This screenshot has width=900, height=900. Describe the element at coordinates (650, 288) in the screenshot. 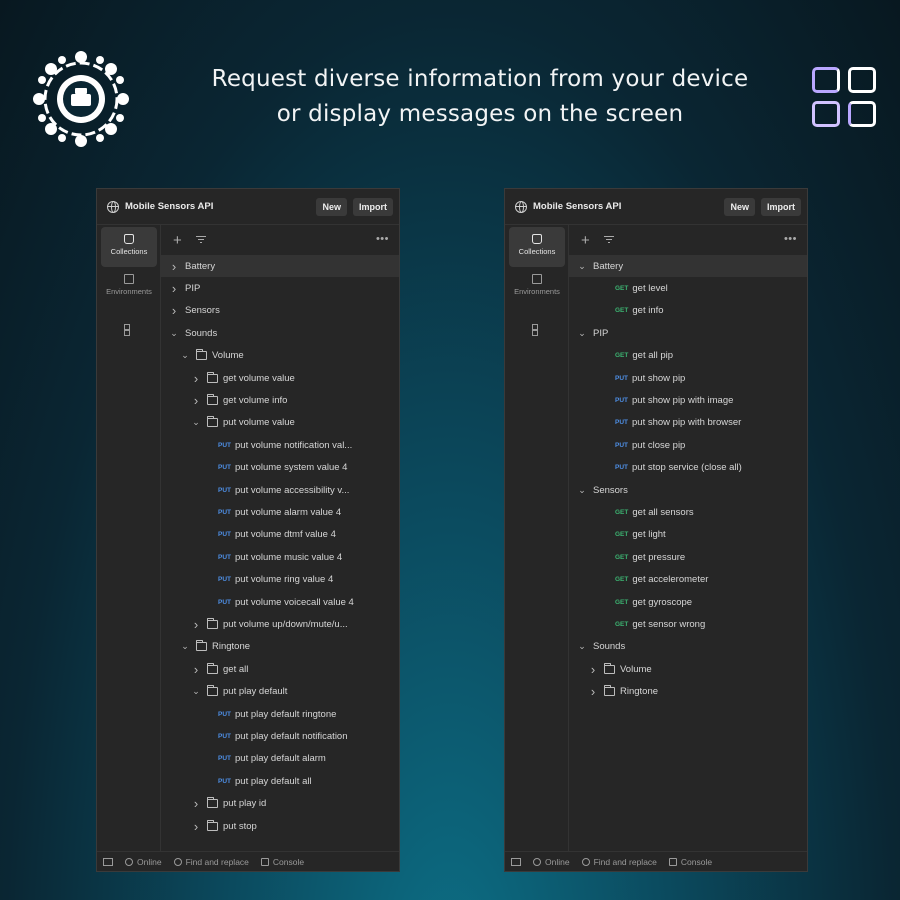

I see `tree-item-label: get level` at that location.